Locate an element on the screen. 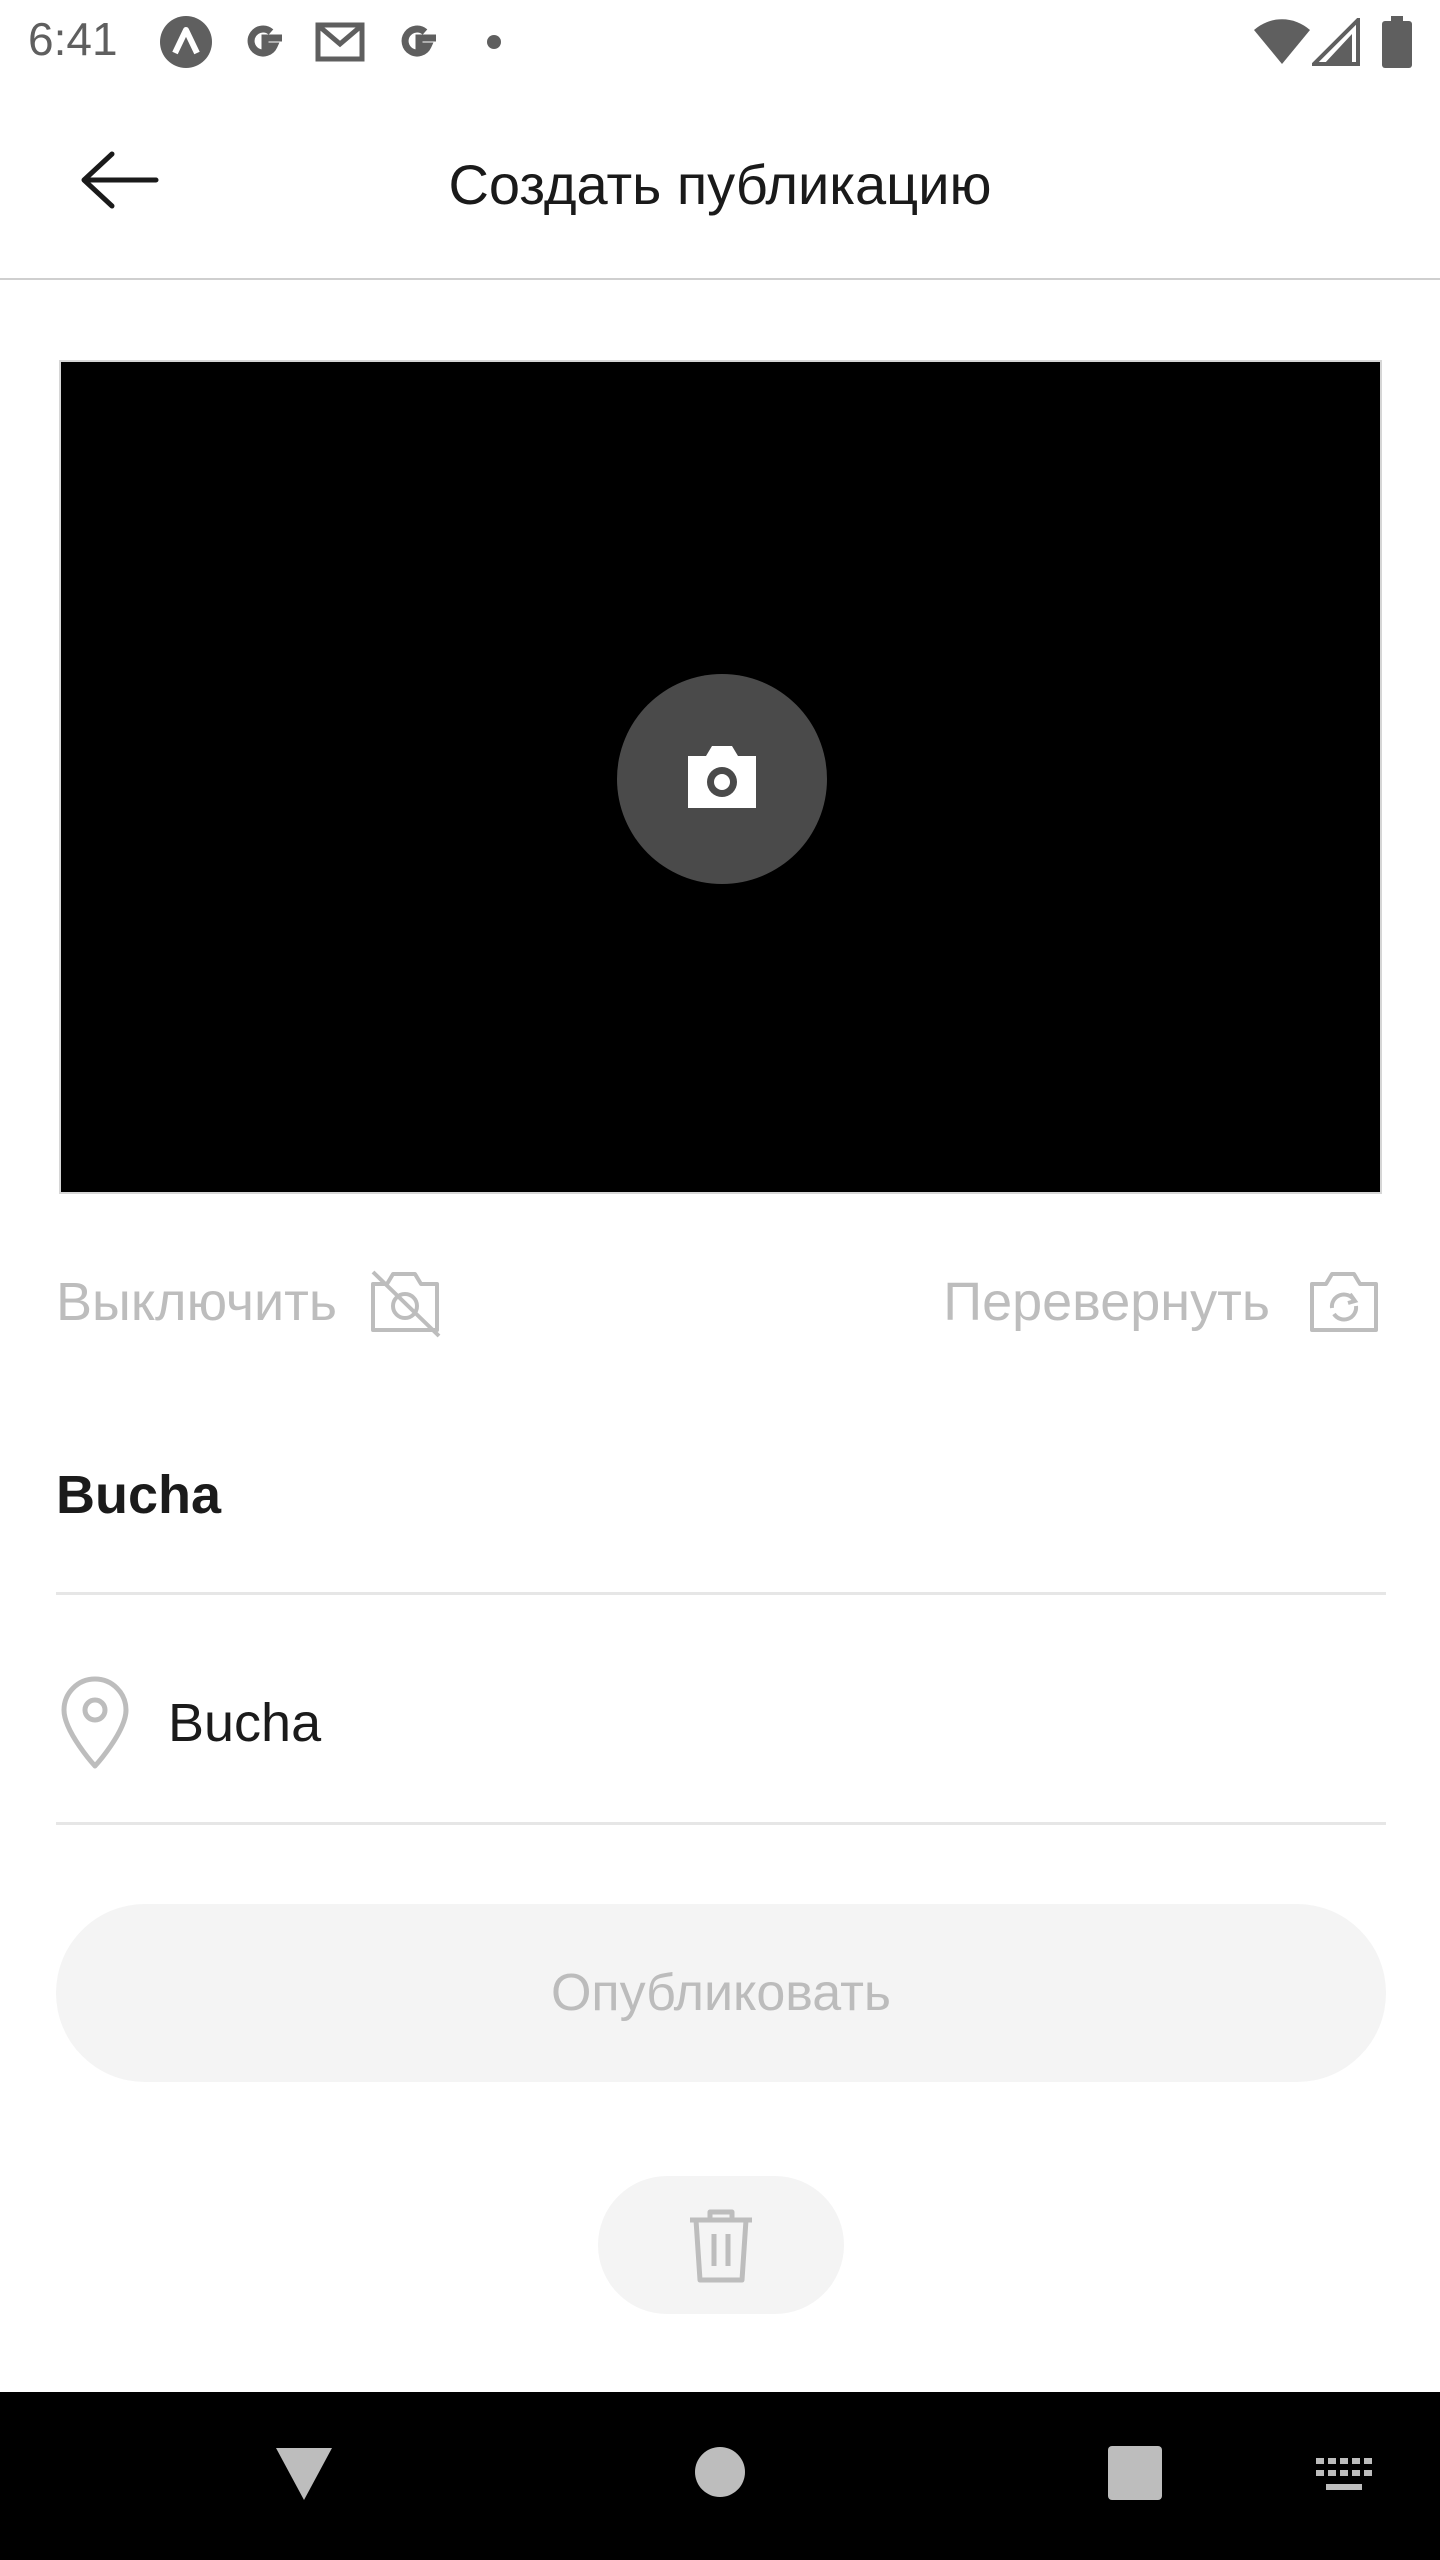  location-input-value: Bucha is located at coordinates (244, 1723).